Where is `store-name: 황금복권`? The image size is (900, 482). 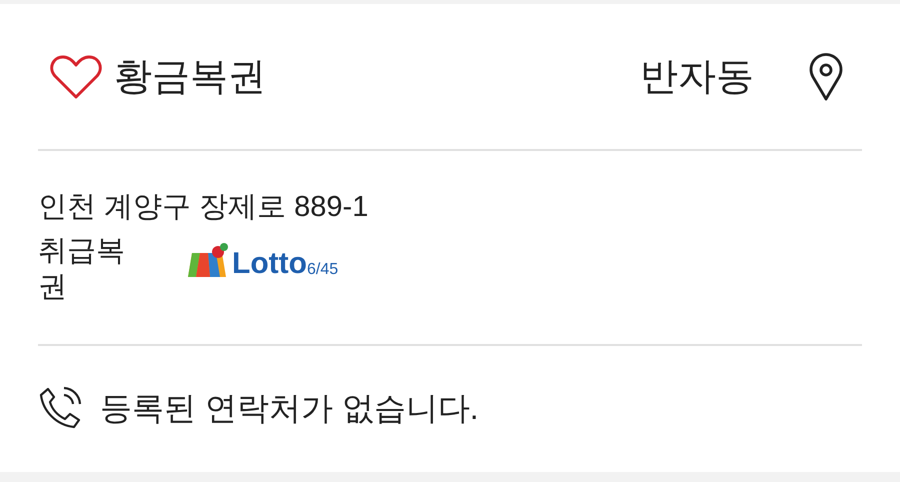 store-name: 황금복권 is located at coordinates (190, 77).